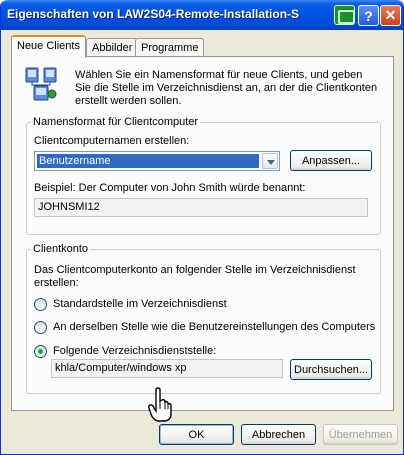  What do you see at coordinates (390, 15) in the screenshot?
I see `close-button: ✕` at bounding box center [390, 15].